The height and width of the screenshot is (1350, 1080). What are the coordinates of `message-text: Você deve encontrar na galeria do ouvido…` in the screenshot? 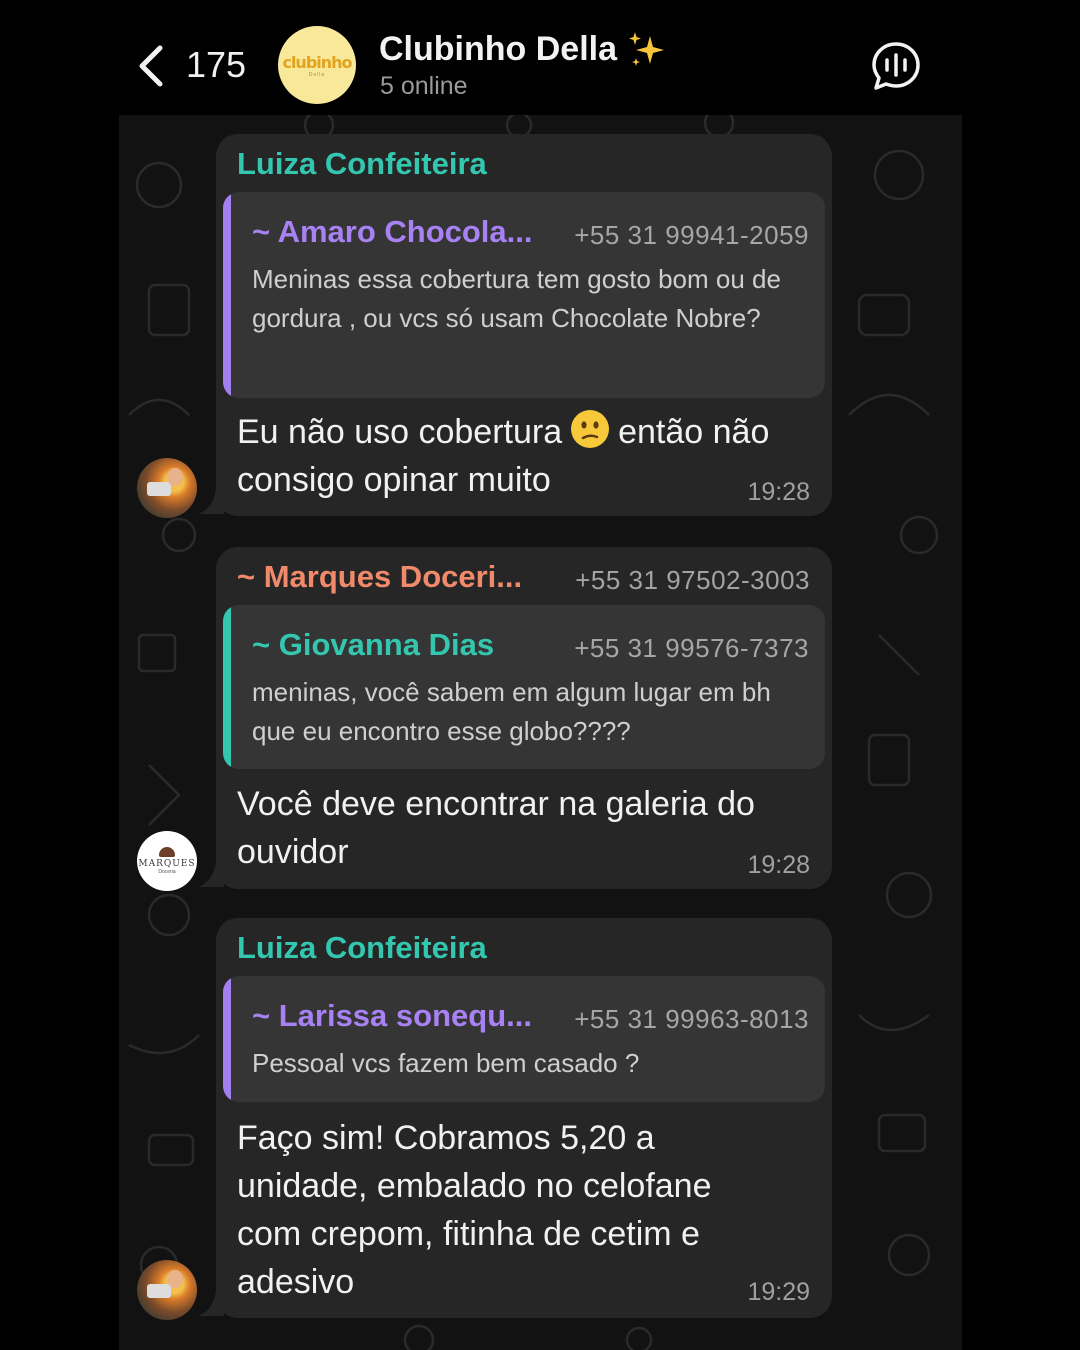 It's located at (496, 828).